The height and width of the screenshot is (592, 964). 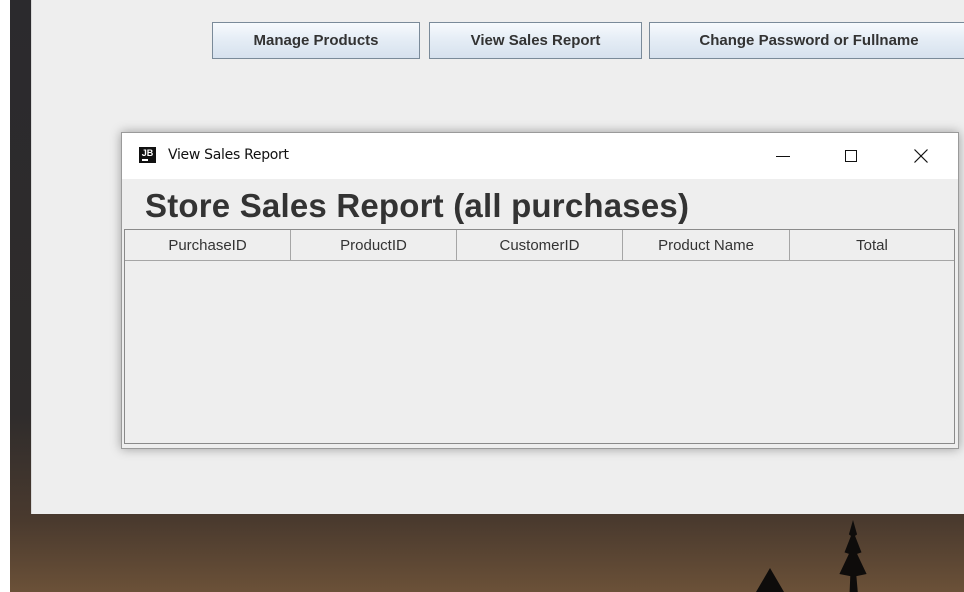 I want to click on java-app-icon: JB, so click(x=147, y=155).